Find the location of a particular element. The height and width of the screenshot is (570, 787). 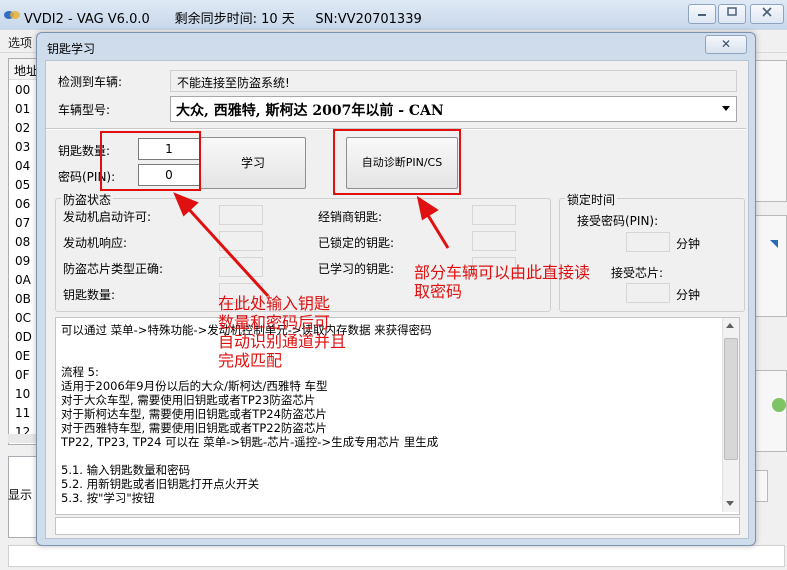

display-label: 显示 is located at coordinates (20, 495).